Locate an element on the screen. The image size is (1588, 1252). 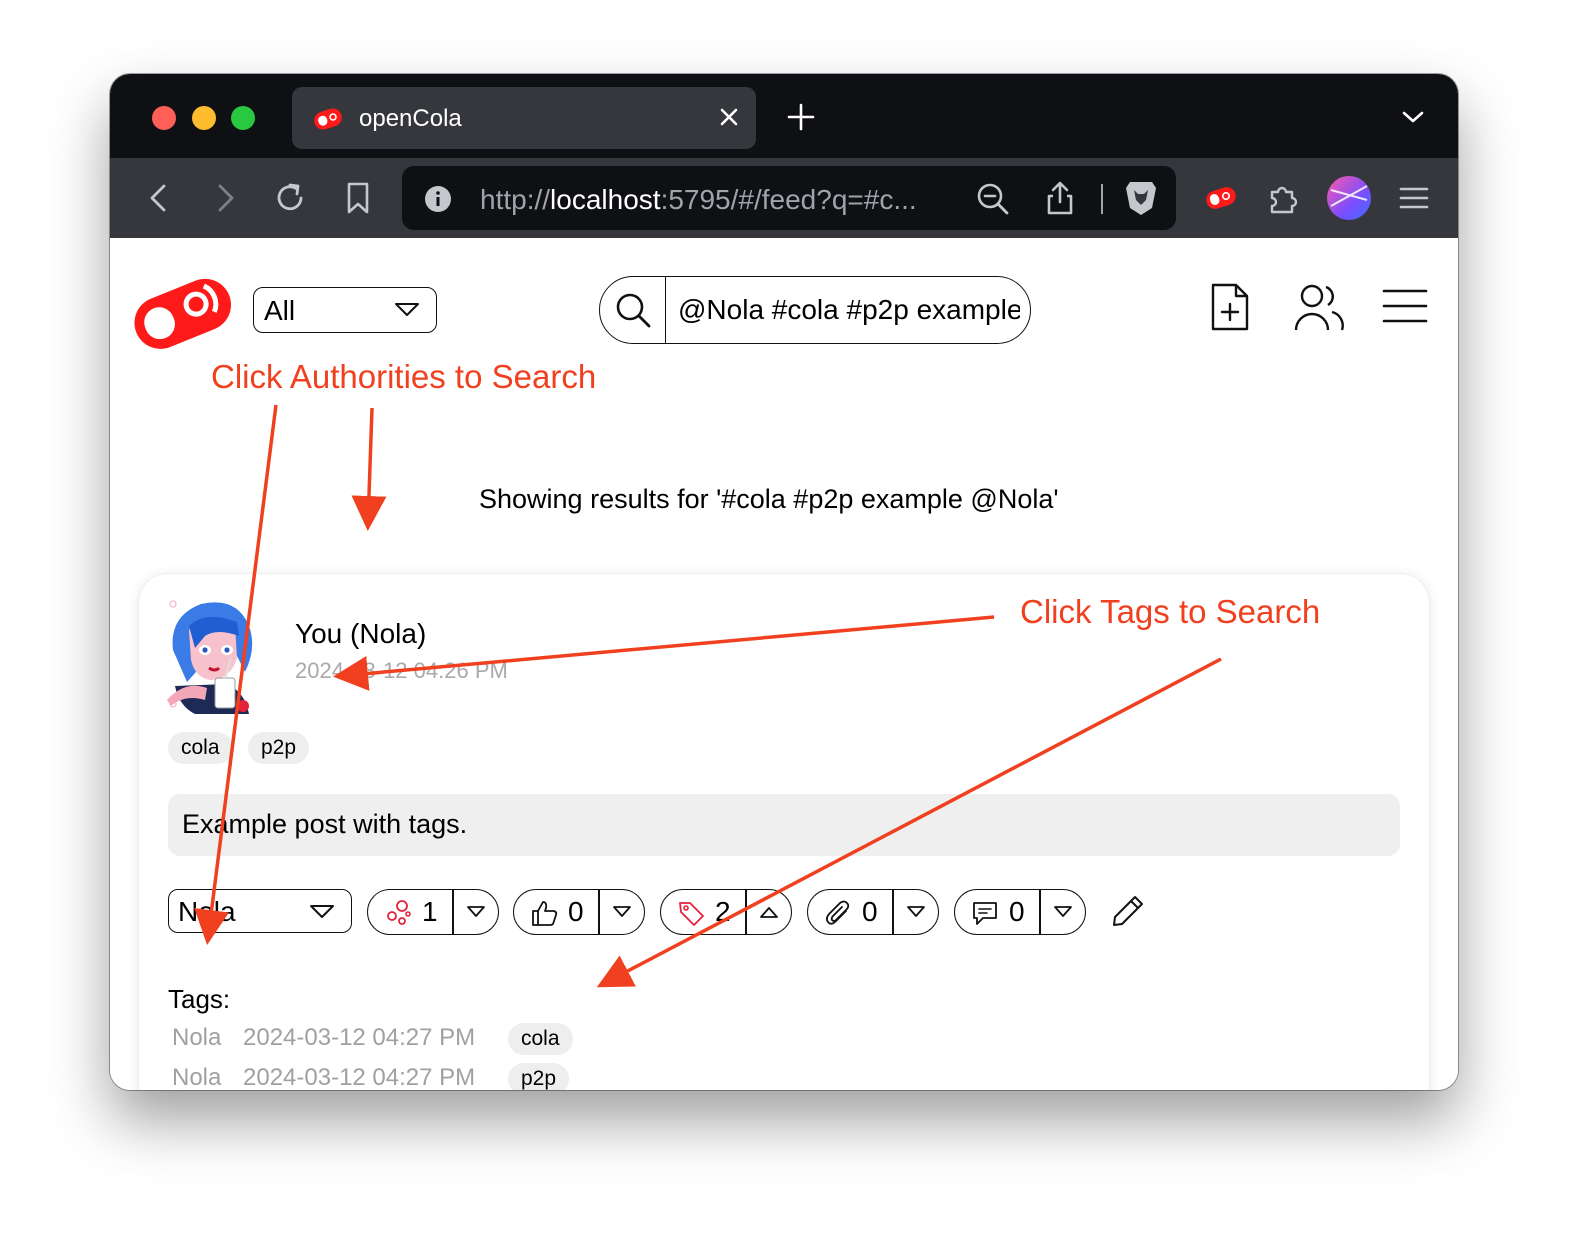
url-host: localhost is located at coordinates (605, 199).